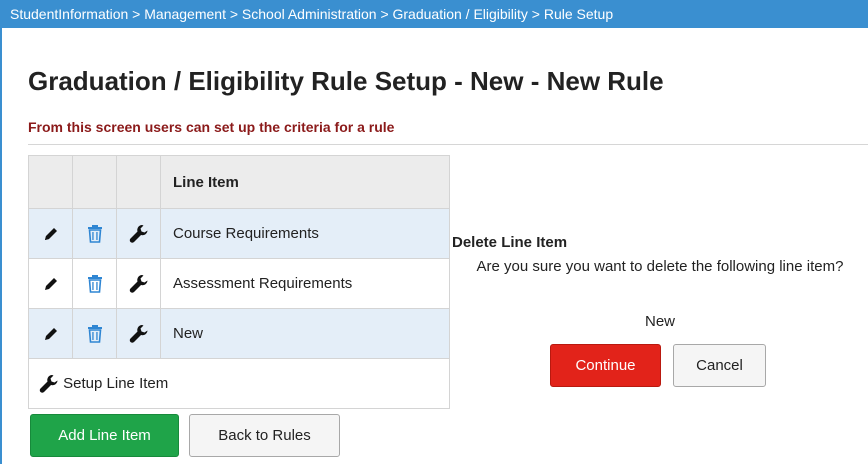 The height and width of the screenshot is (464, 868). I want to click on dialog-title: Delete Line Item, so click(510, 242).